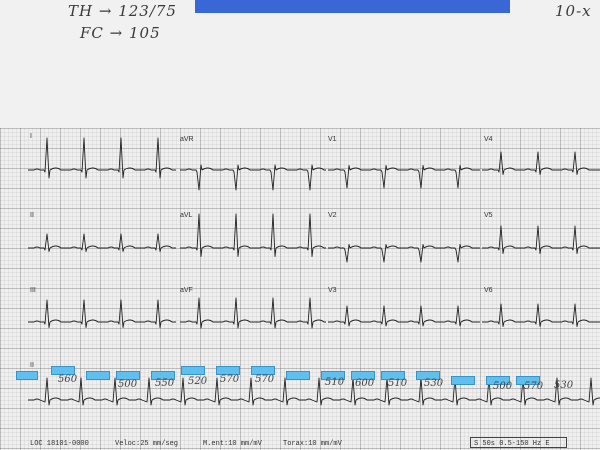  What do you see at coordinates (332, 215) in the screenshot?
I see `lead-label-V2: V2` at bounding box center [332, 215].